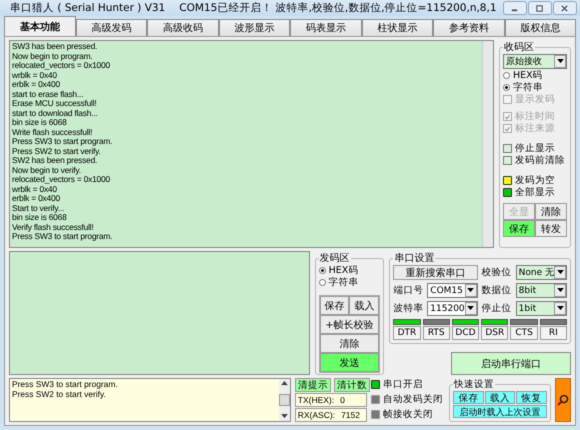 This screenshot has height=430, width=580. Describe the element at coordinates (254, 27) in the screenshot. I see `tab: 波形显示` at that location.